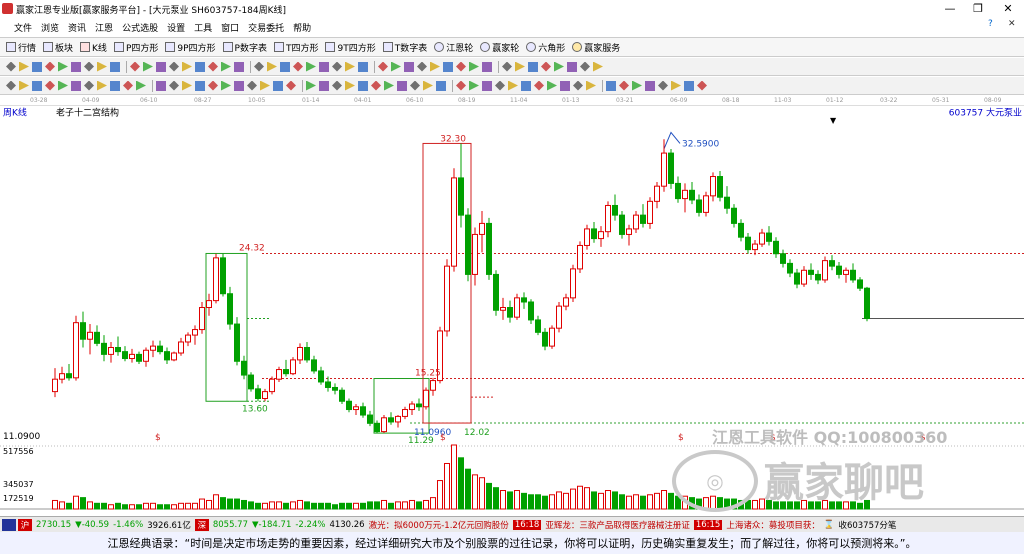 The height and width of the screenshot is (554, 1024). I want to click on toolbar-quote: 行情, so click(21, 47).